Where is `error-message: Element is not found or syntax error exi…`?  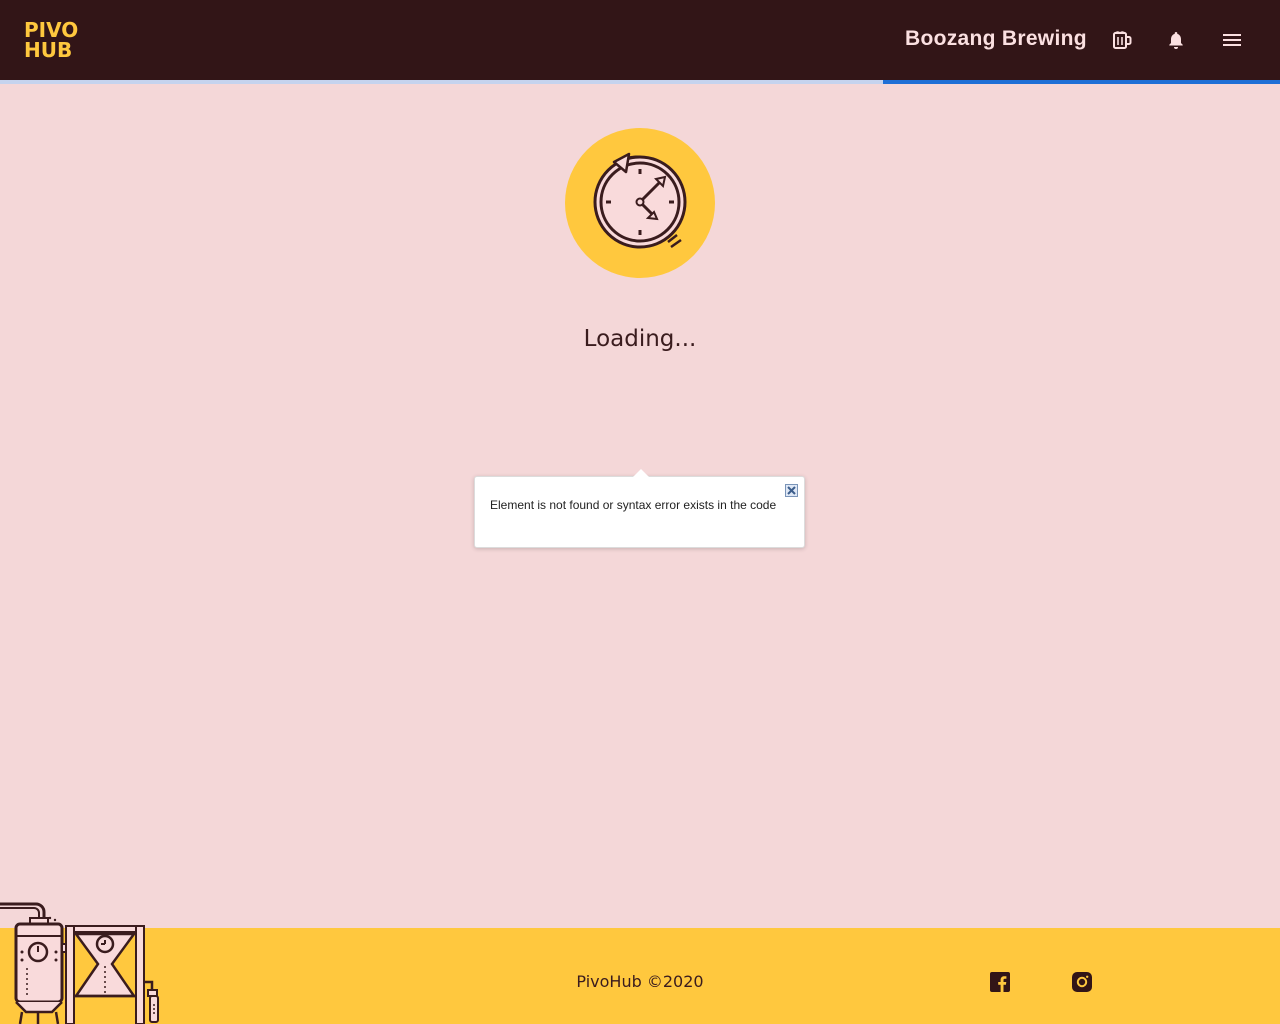 error-message: Element is not found or syntax error exi… is located at coordinates (633, 505).